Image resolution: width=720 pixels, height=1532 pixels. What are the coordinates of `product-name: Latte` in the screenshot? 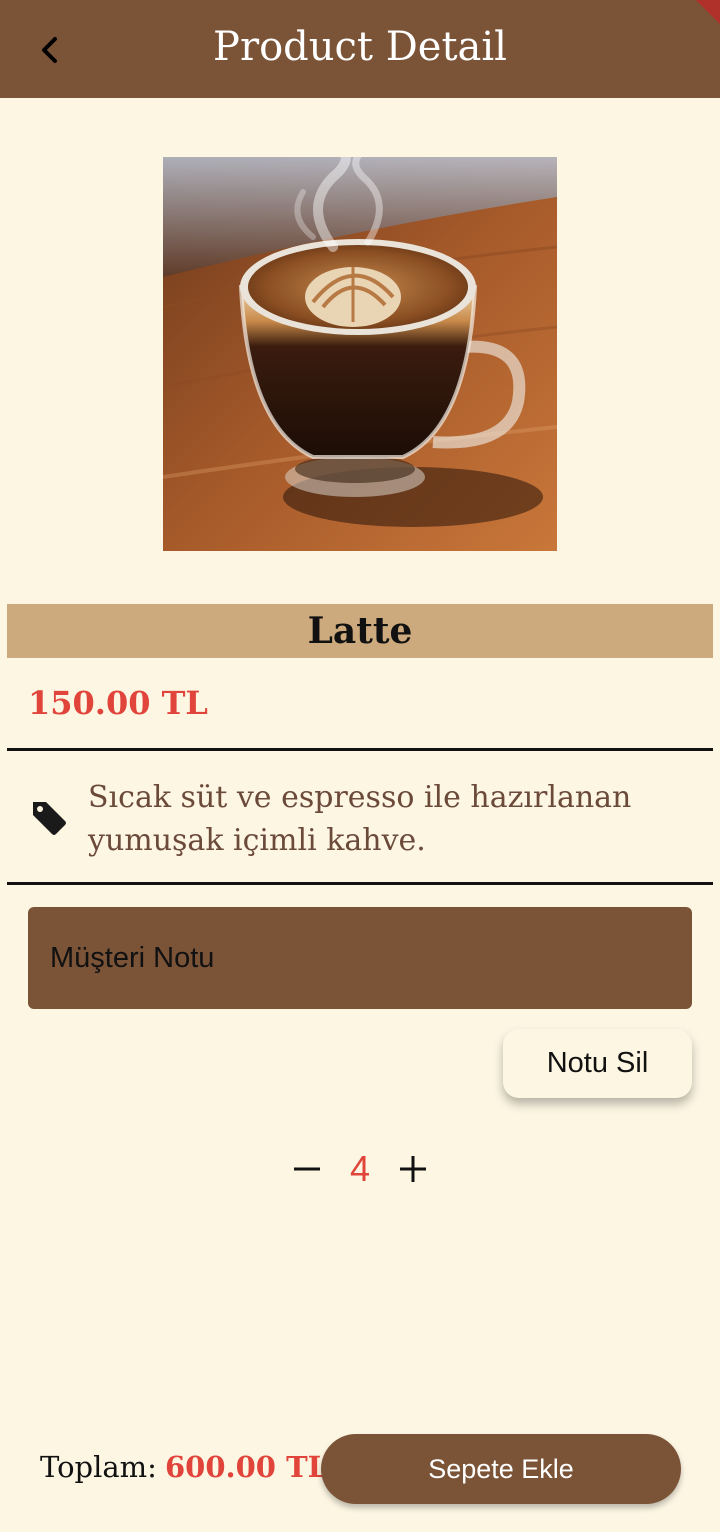 It's located at (360, 631).